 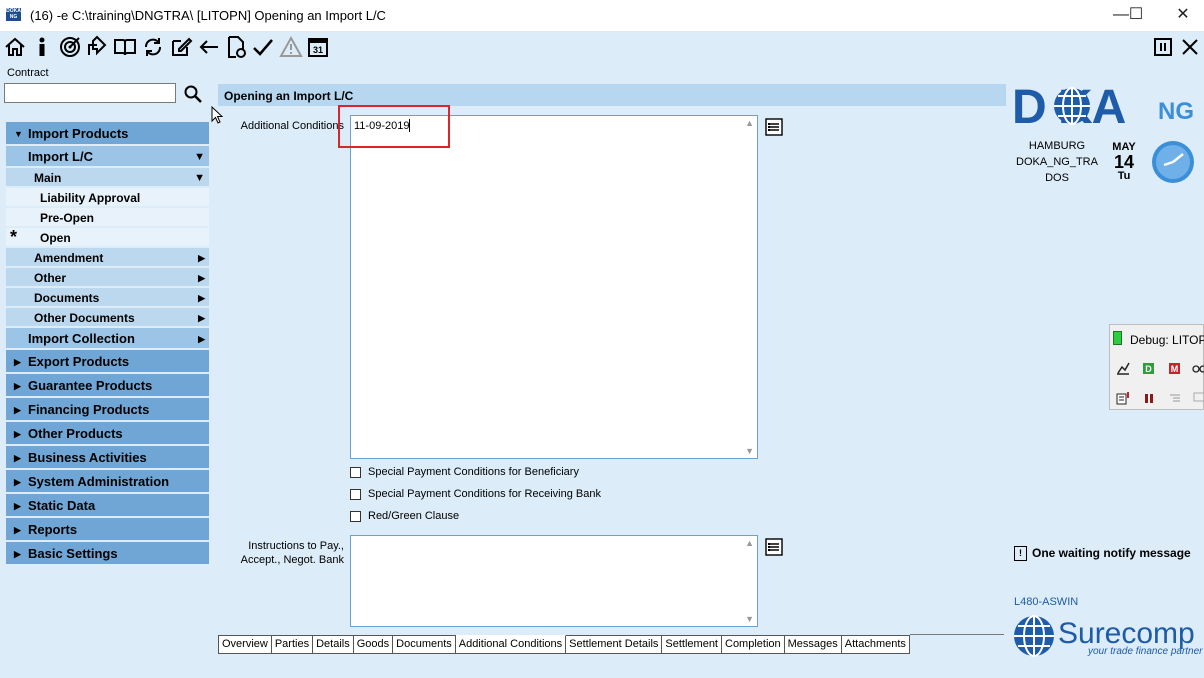 What do you see at coordinates (355, 516) in the screenshot?
I see `red-green-clause-checkbox` at bounding box center [355, 516].